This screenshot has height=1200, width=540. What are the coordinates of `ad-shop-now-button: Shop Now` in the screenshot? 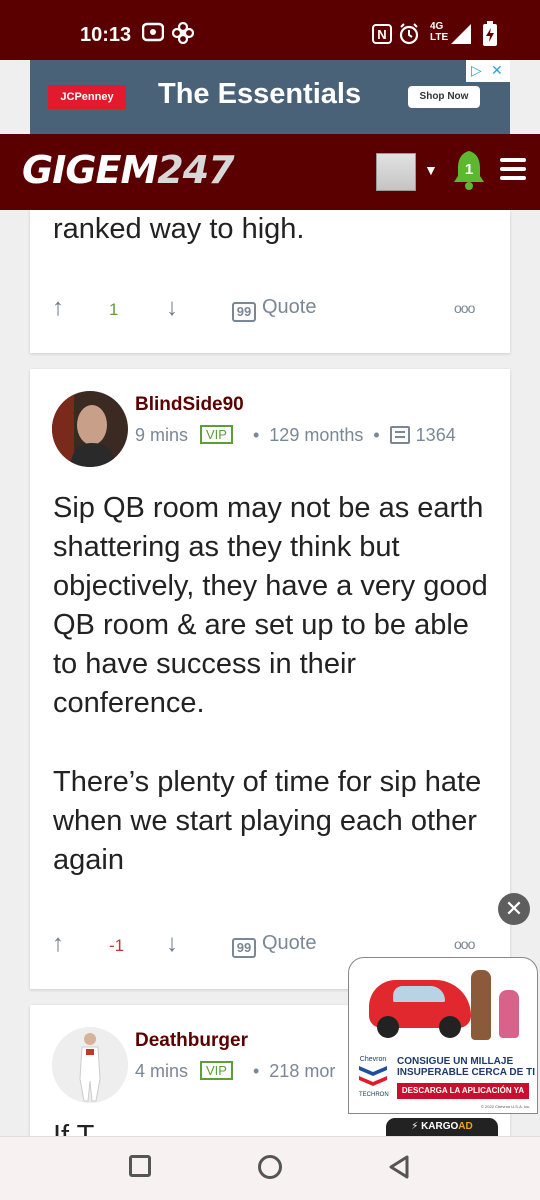 It's located at (444, 97).